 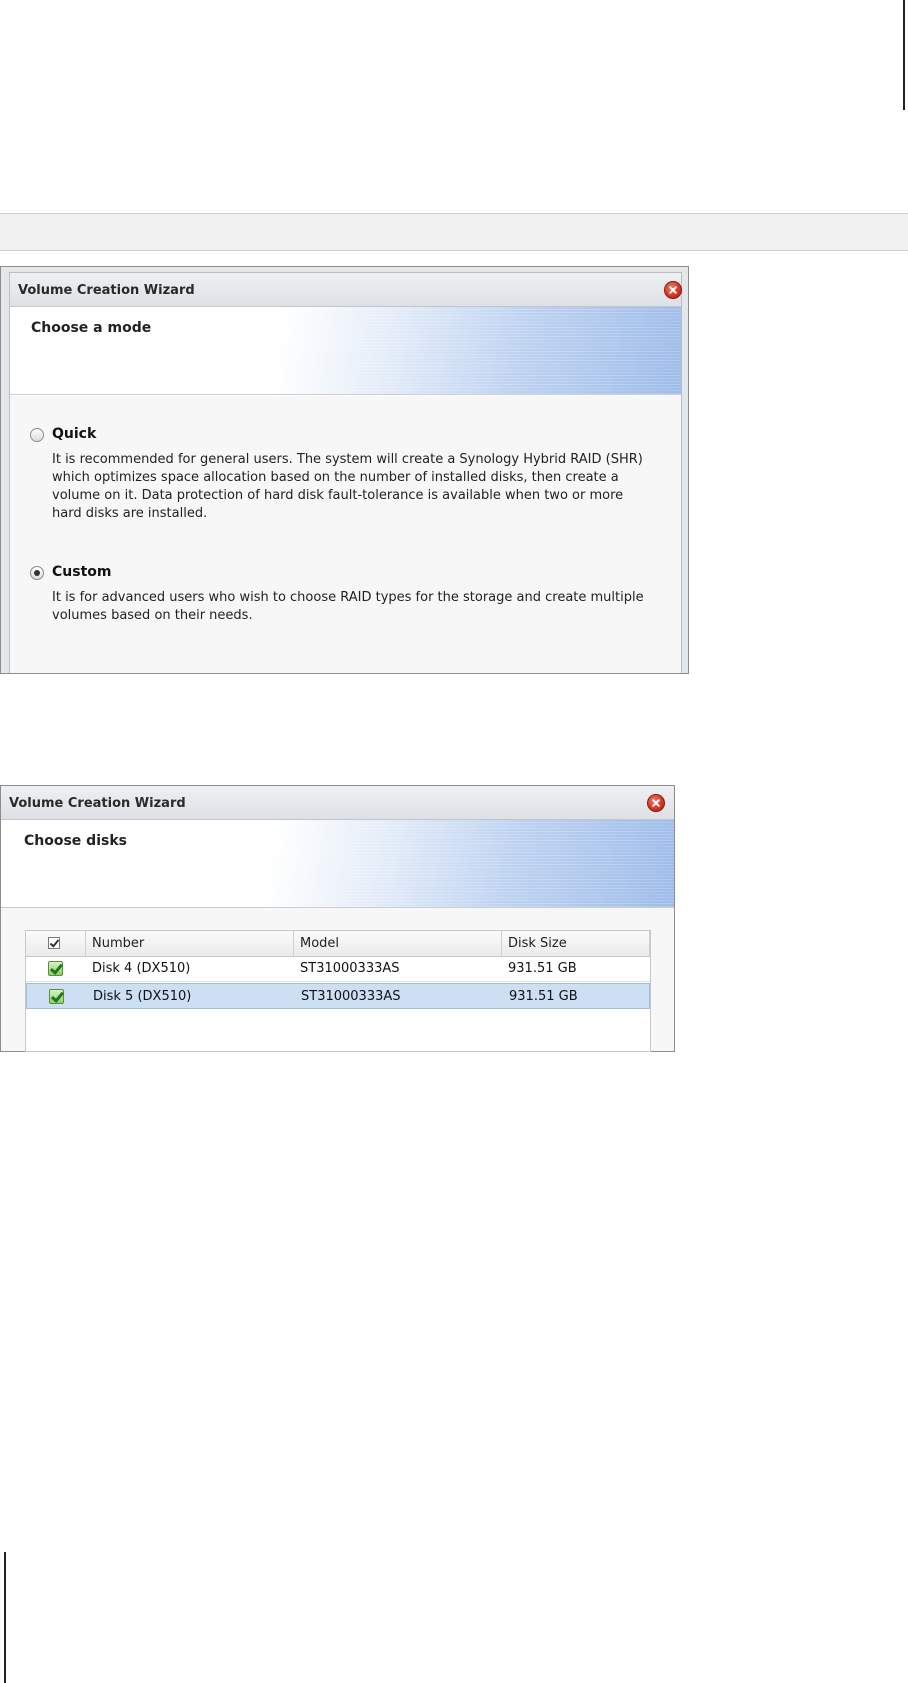 I want to click on cell-number: Disk 5 (DX510), so click(x=142, y=996).